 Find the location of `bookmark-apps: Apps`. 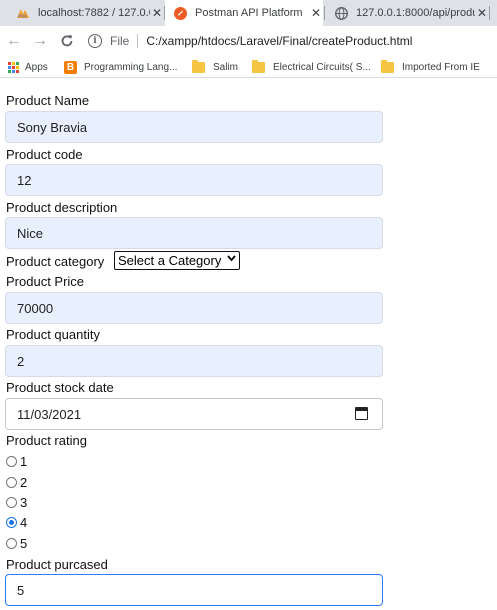

bookmark-apps: Apps is located at coordinates (28, 67).